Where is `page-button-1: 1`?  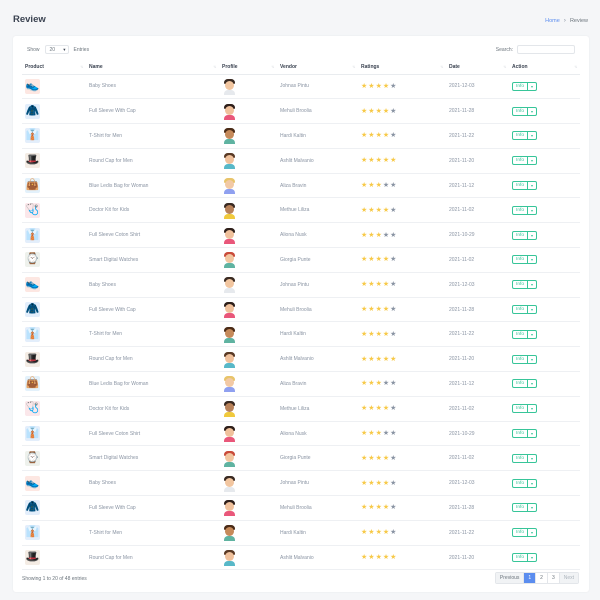 page-button-1: 1 is located at coordinates (530, 578).